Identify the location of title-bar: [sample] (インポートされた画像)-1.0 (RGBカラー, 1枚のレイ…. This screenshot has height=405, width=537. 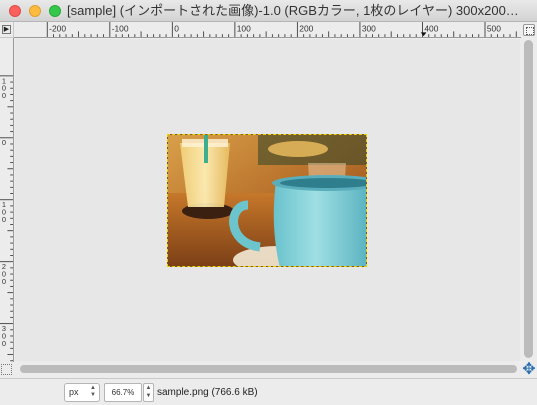
(268, 11).